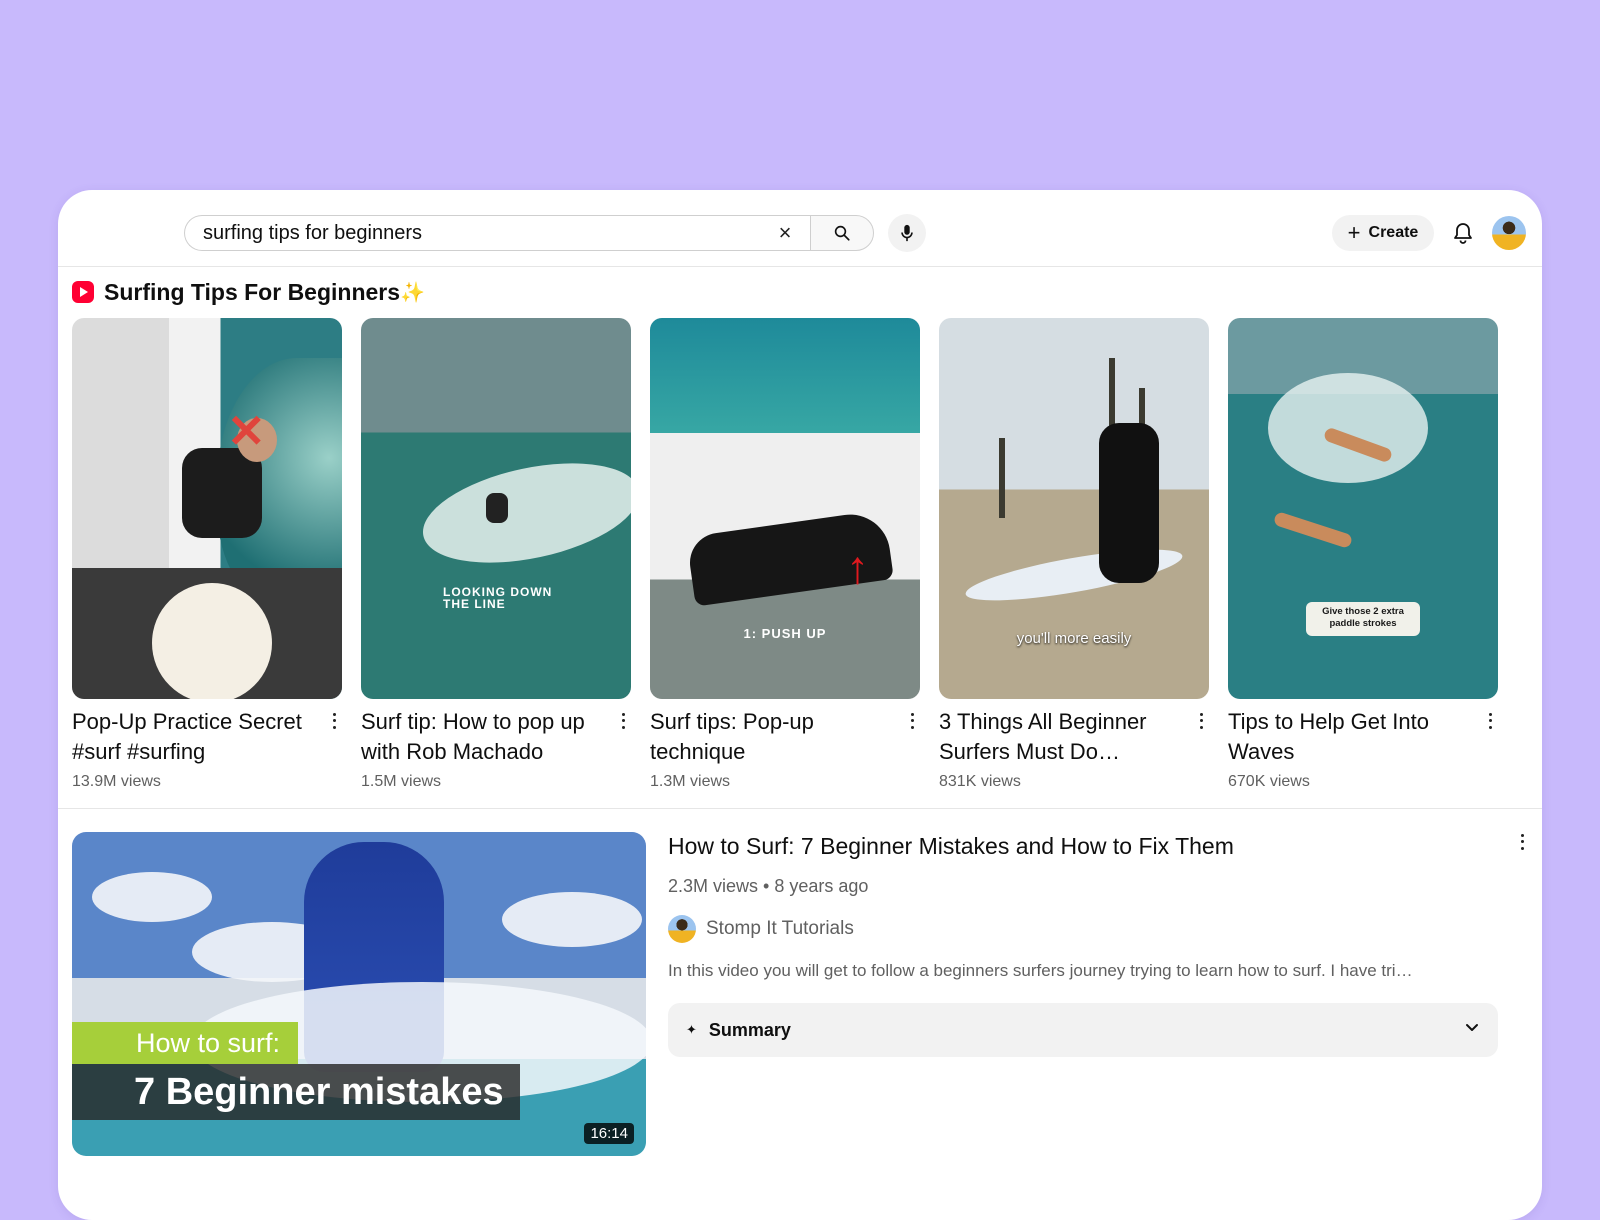  Describe the element at coordinates (83, 292) in the screenshot. I see `shorts-logo-icon` at that location.